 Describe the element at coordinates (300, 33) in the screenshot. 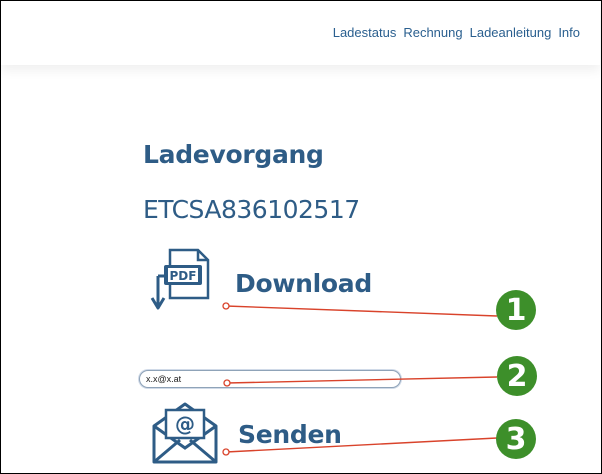

I see `top-navigation-bar: Ladestatus Rechnung Ladeanleitung Info` at that location.